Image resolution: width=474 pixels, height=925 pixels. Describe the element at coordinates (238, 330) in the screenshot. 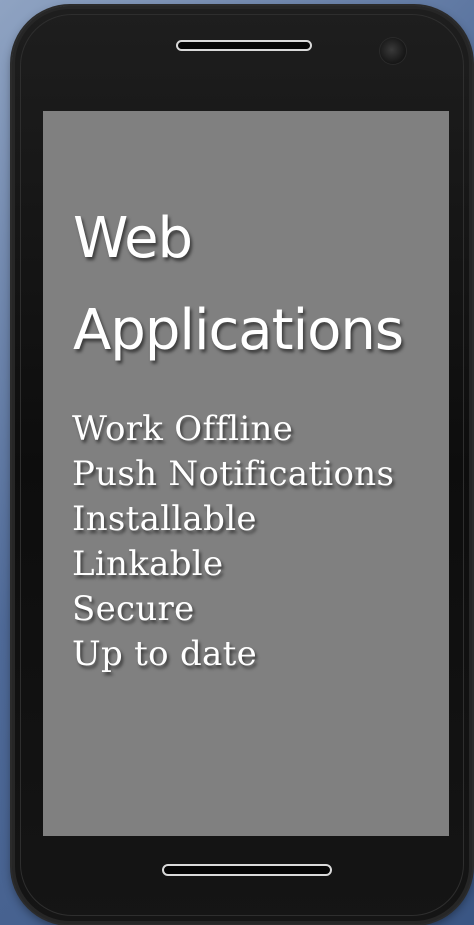

I see `title-line-2: Applications` at that location.